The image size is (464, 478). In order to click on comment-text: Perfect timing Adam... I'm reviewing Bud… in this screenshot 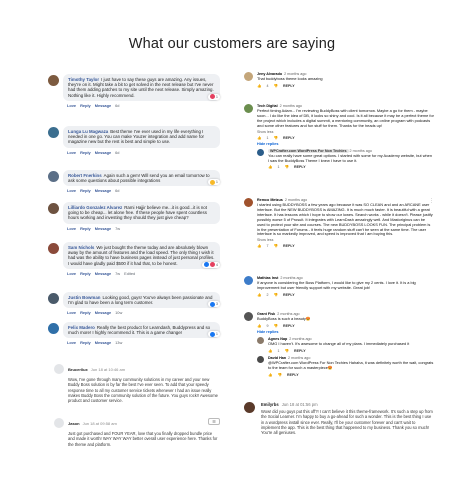, I will do `click(345, 118)`.